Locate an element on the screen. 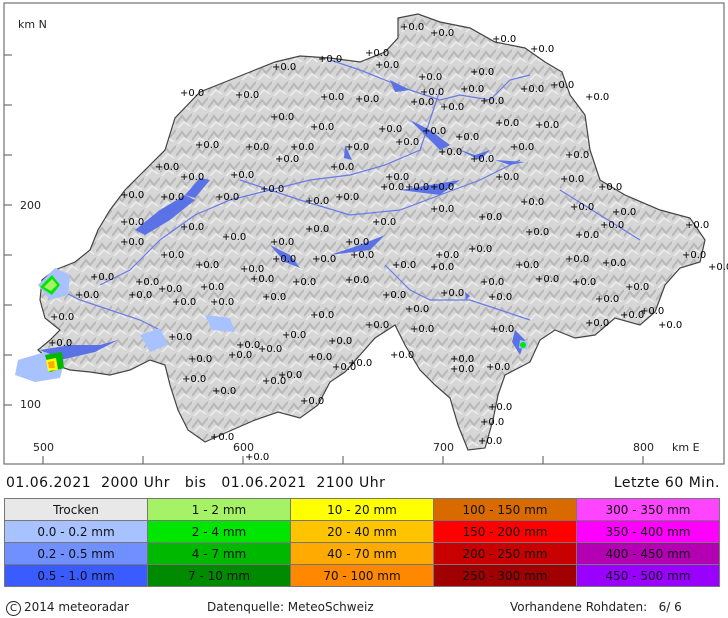  legend-cell: 100 - 150 mm is located at coordinates (505, 509).